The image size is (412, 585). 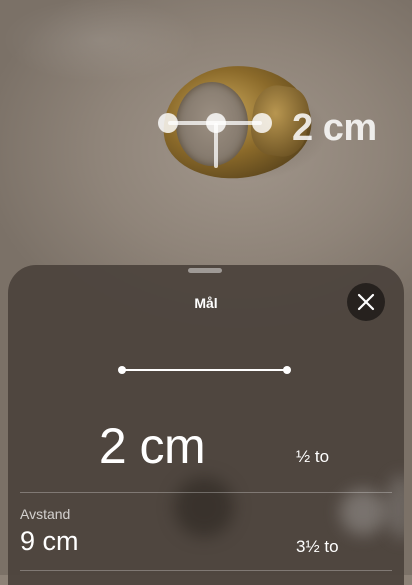 I want to click on primary-measurement-value: 2 cm, so click(x=152, y=446).